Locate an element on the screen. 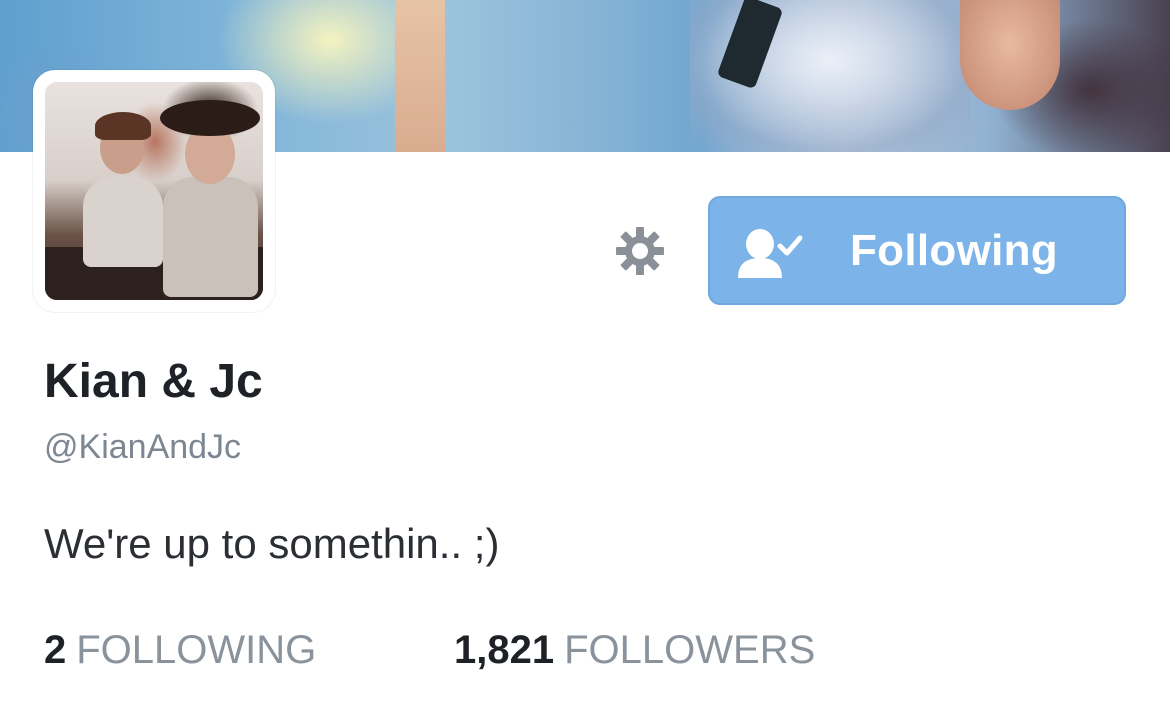 The height and width of the screenshot is (724, 1170). followers-label: FOLLOWERS is located at coordinates (690, 650).